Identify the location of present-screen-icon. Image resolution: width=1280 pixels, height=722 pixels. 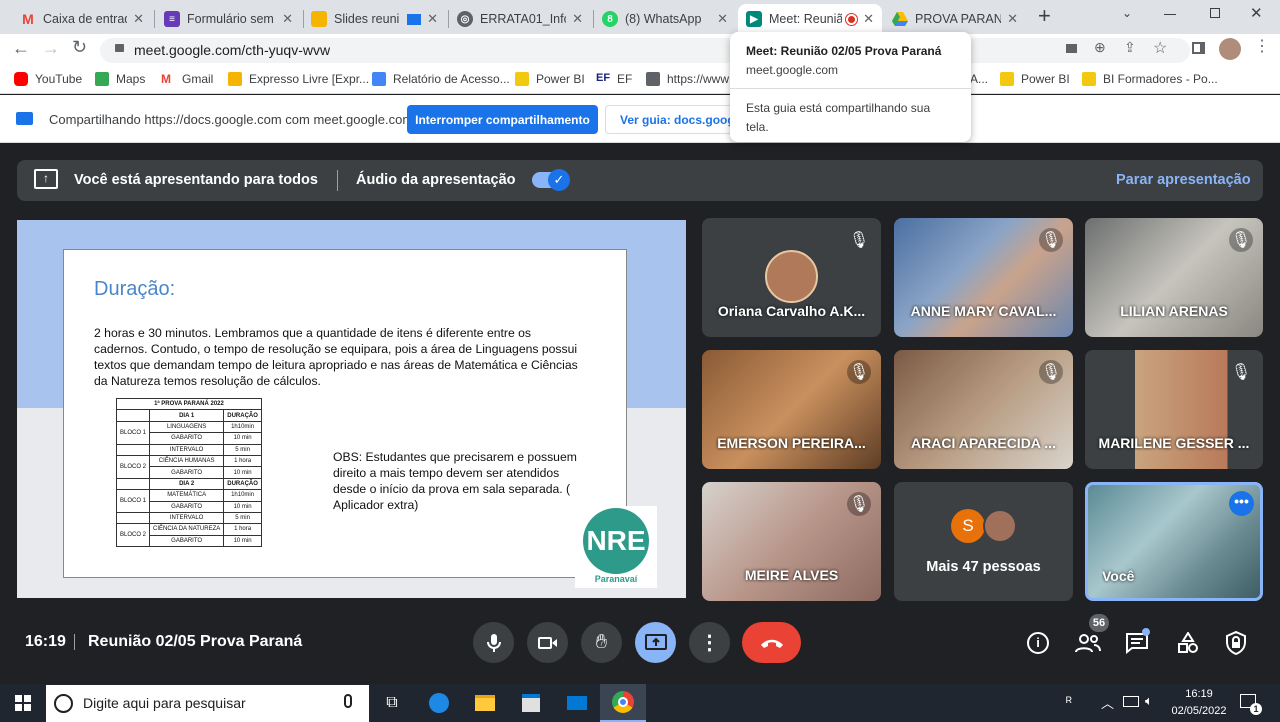
(655, 641).